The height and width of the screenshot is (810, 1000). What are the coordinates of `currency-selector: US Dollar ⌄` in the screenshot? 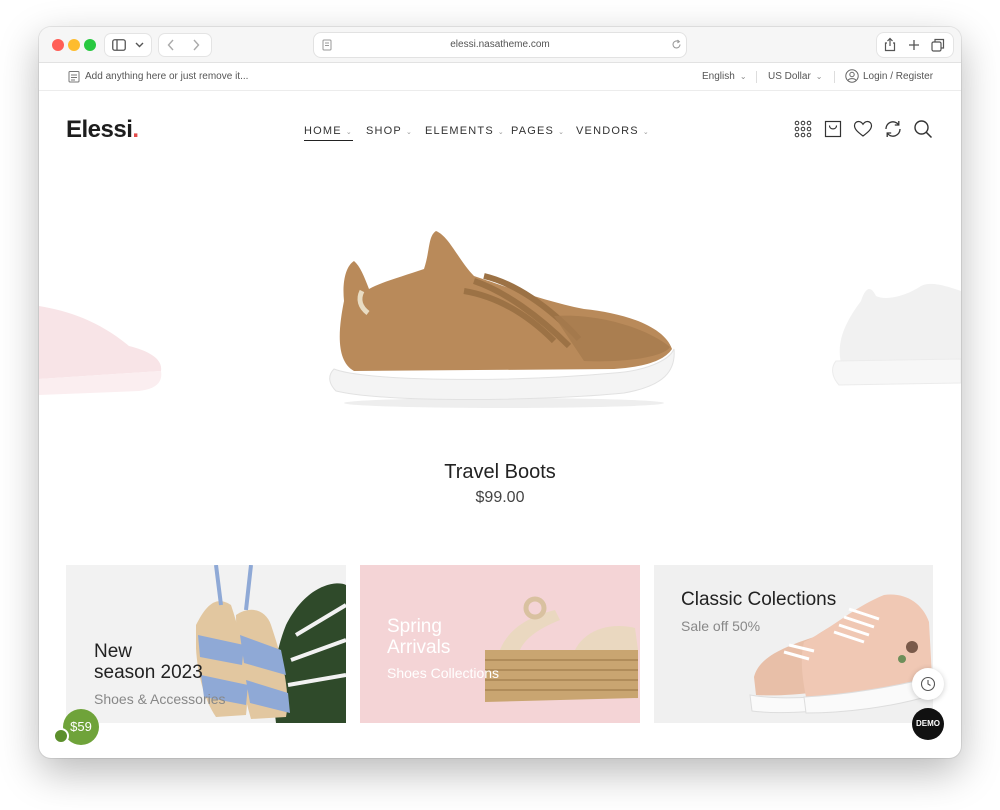 It's located at (795, 76).